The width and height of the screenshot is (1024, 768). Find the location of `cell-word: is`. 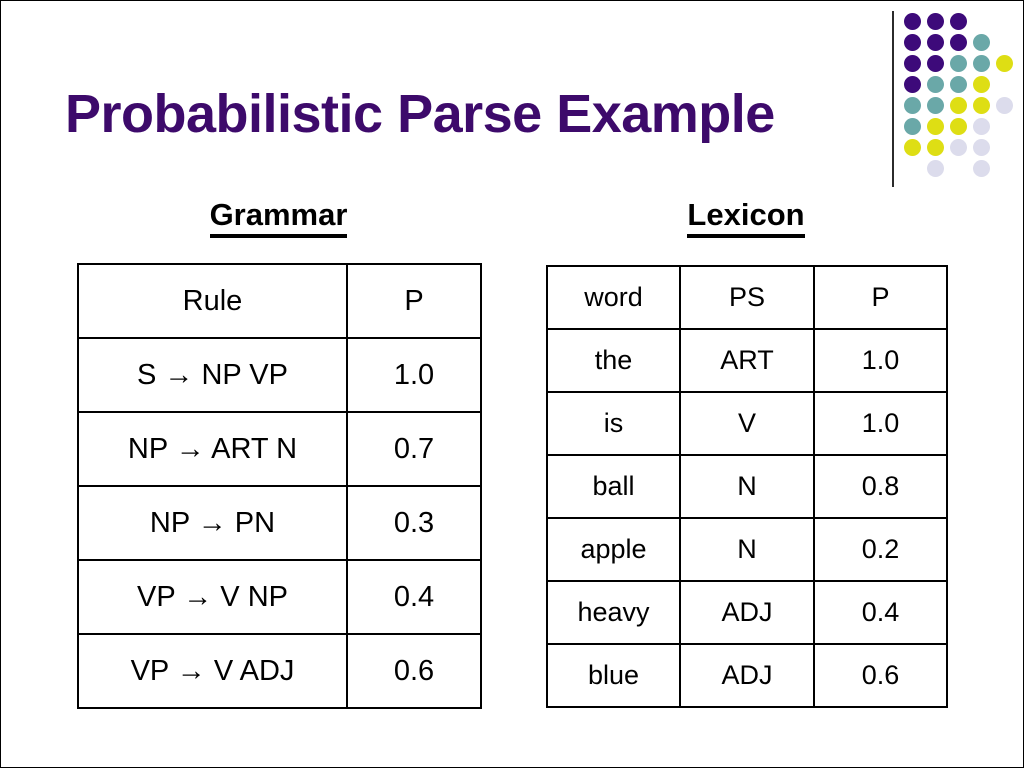

cell-word: is is located at coordinates (613, 423).